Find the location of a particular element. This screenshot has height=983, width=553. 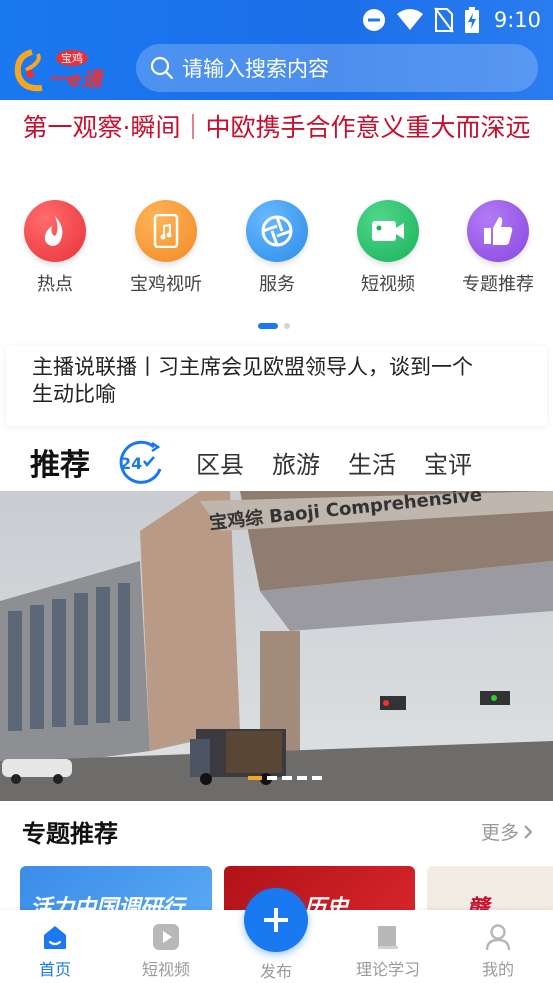

book-icon is located at coordinates (388, 937).